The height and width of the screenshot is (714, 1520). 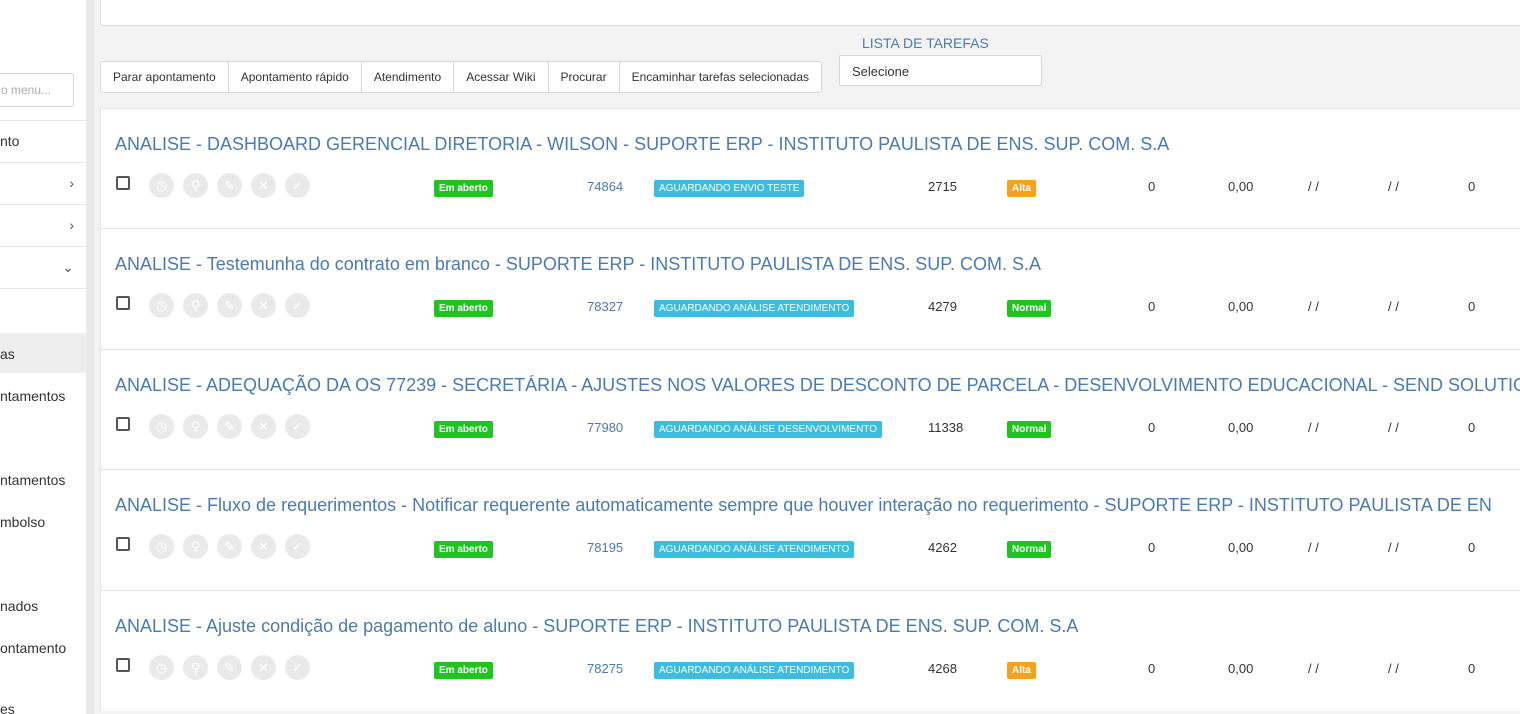 I want to click on quick-timer-button: Apontamento rápido, so click(x=295, y=77).